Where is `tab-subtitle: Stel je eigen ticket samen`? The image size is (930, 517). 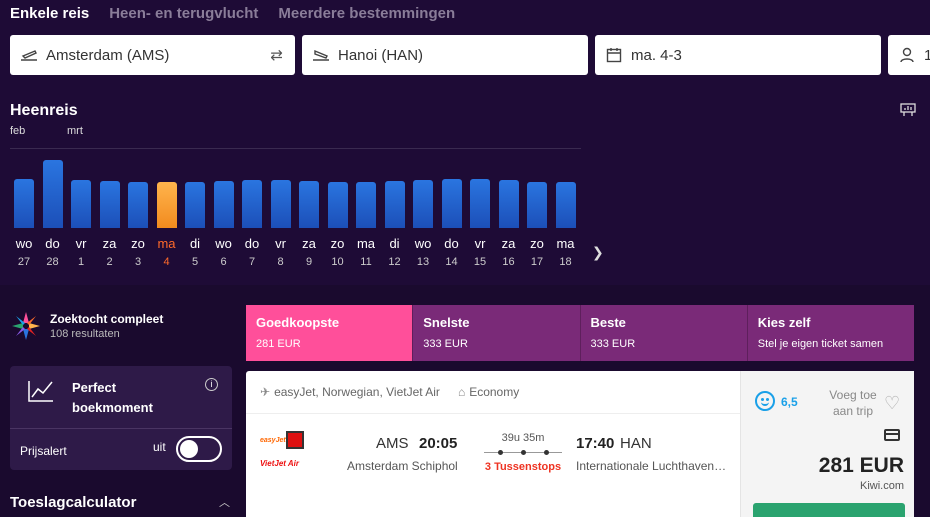 tab-subtitle: Stel je eigen ticket samen is located at coordinates (820, 344).